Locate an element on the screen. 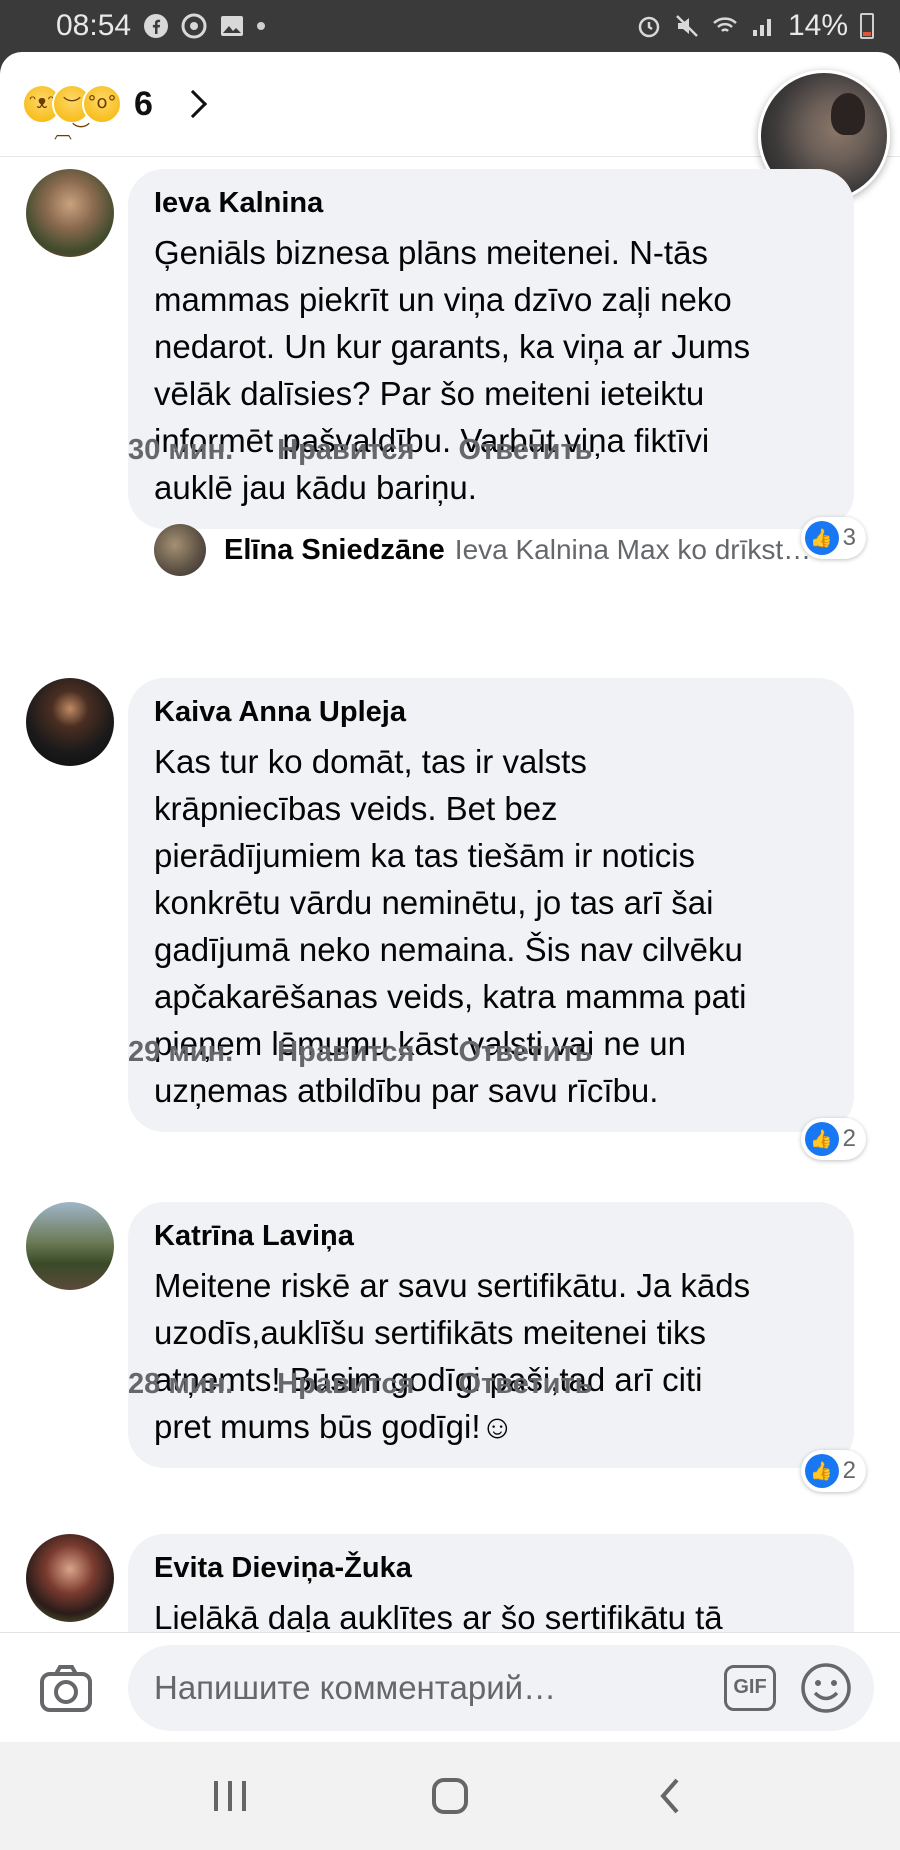  android-navigation-bar is located at coordinates (450, 1796).